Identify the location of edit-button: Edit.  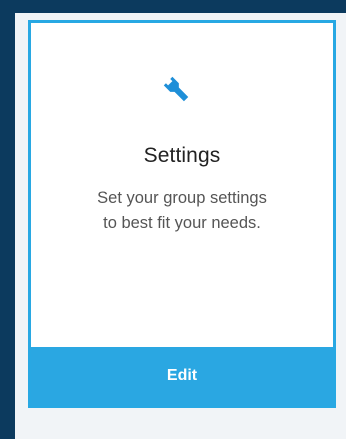
(182, 376).